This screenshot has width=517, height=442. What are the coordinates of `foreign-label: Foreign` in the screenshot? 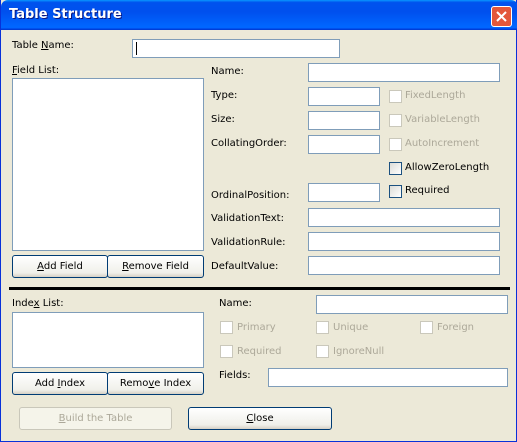 It's located at (456, 327).